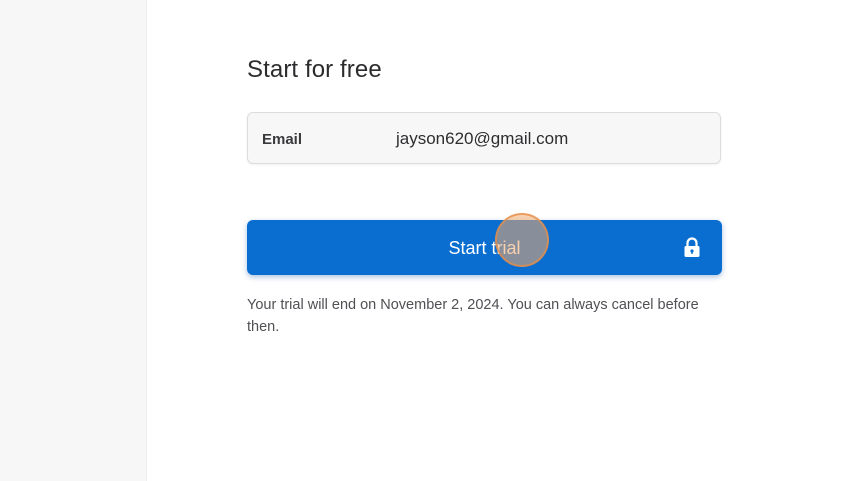 This screenshot has height=481, width=860. I want to click on email-field: Email jayson620@gmail.com, so click(484, 138).